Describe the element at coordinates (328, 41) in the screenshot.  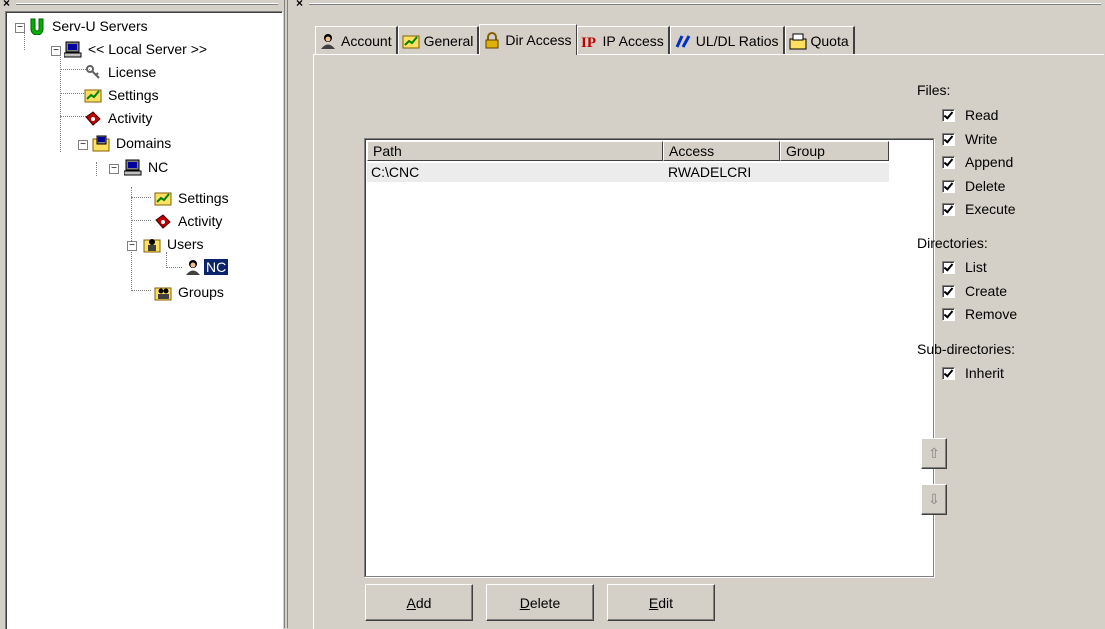
I see `account-icon` at that location.